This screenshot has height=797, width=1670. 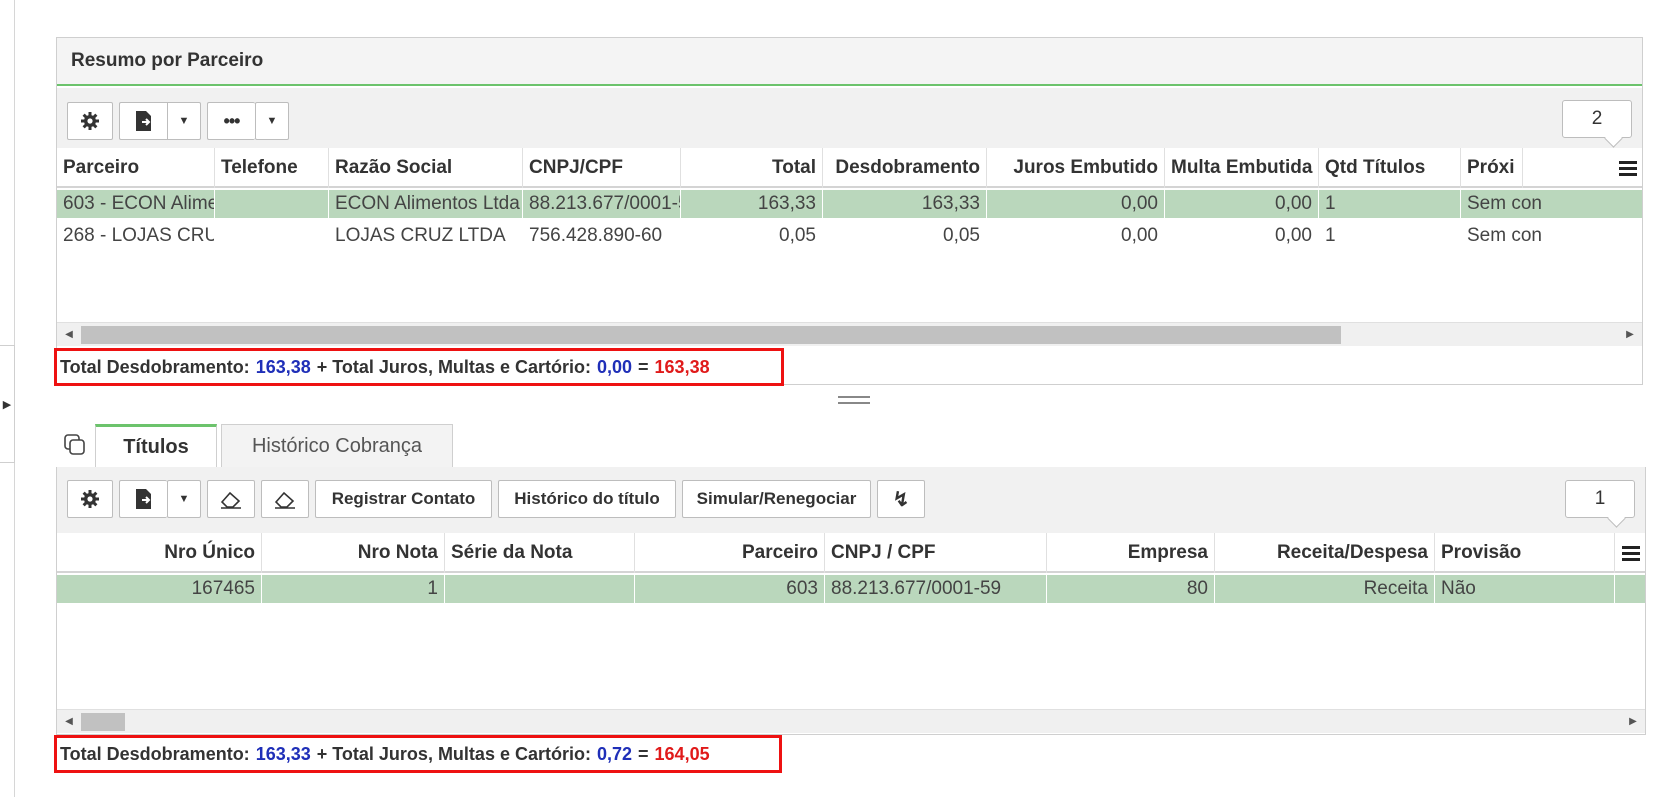 What do you see at coordinates (426, 168) in the screenshot?
I see `col-header: Razão Social` at bounding box center [426, 168].